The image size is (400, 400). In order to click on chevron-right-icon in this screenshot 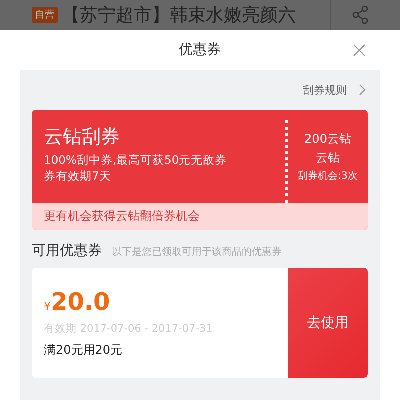, I will do `click(362, 90)`.